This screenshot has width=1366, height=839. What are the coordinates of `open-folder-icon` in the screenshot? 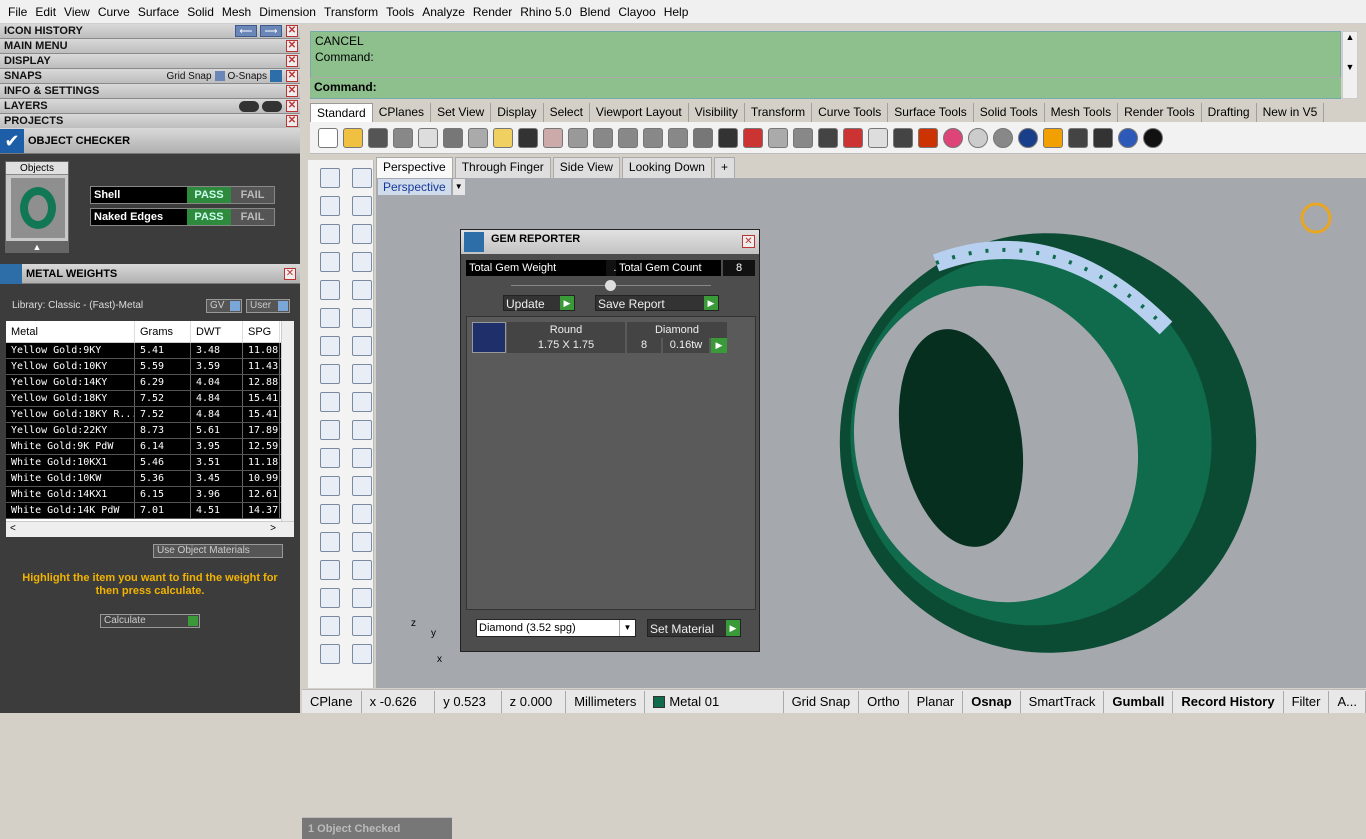 It's located at (353, 137).